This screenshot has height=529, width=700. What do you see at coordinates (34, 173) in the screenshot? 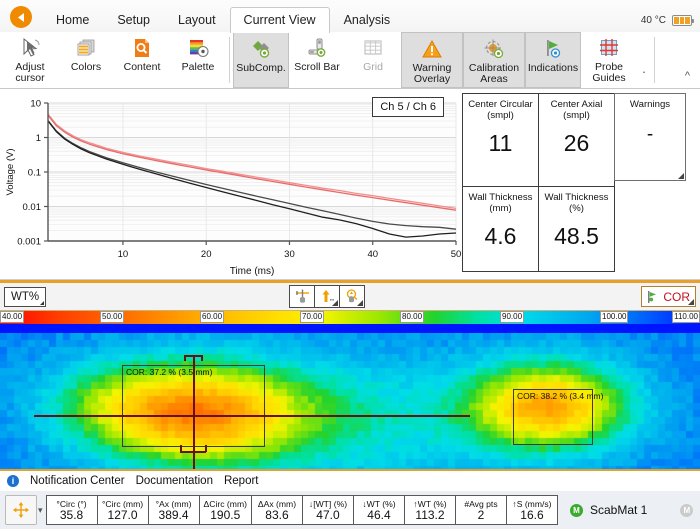
I see `svg-text: 0.1` at bounding box center [34, 173].